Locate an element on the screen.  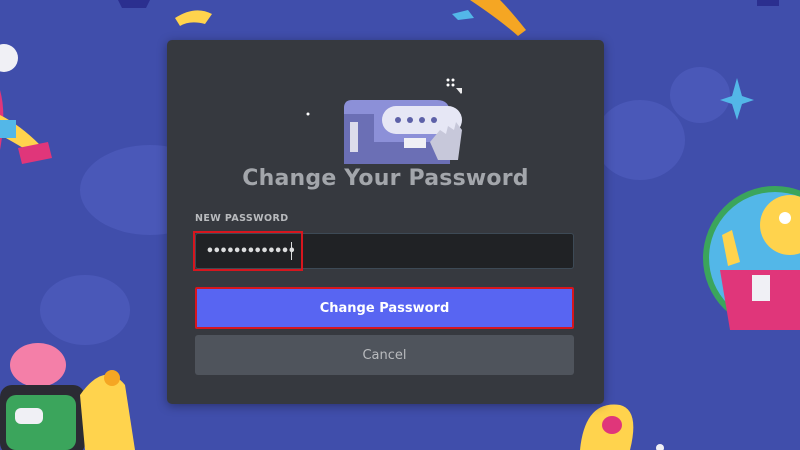
change-password-button: Change Password is located at coordinates (384, 308).